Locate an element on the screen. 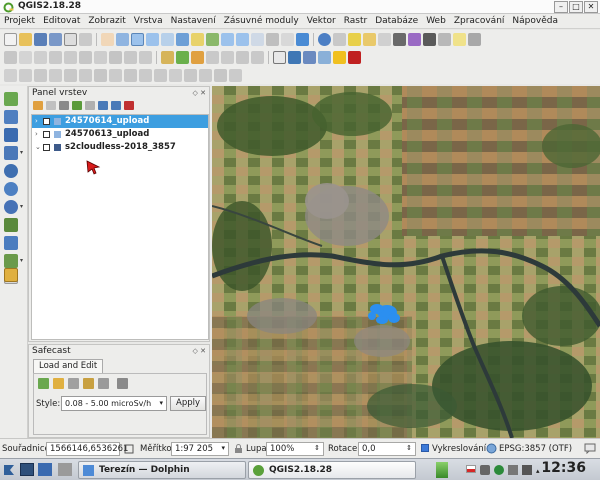  notifications-icon is located at coordinates (527, 470).